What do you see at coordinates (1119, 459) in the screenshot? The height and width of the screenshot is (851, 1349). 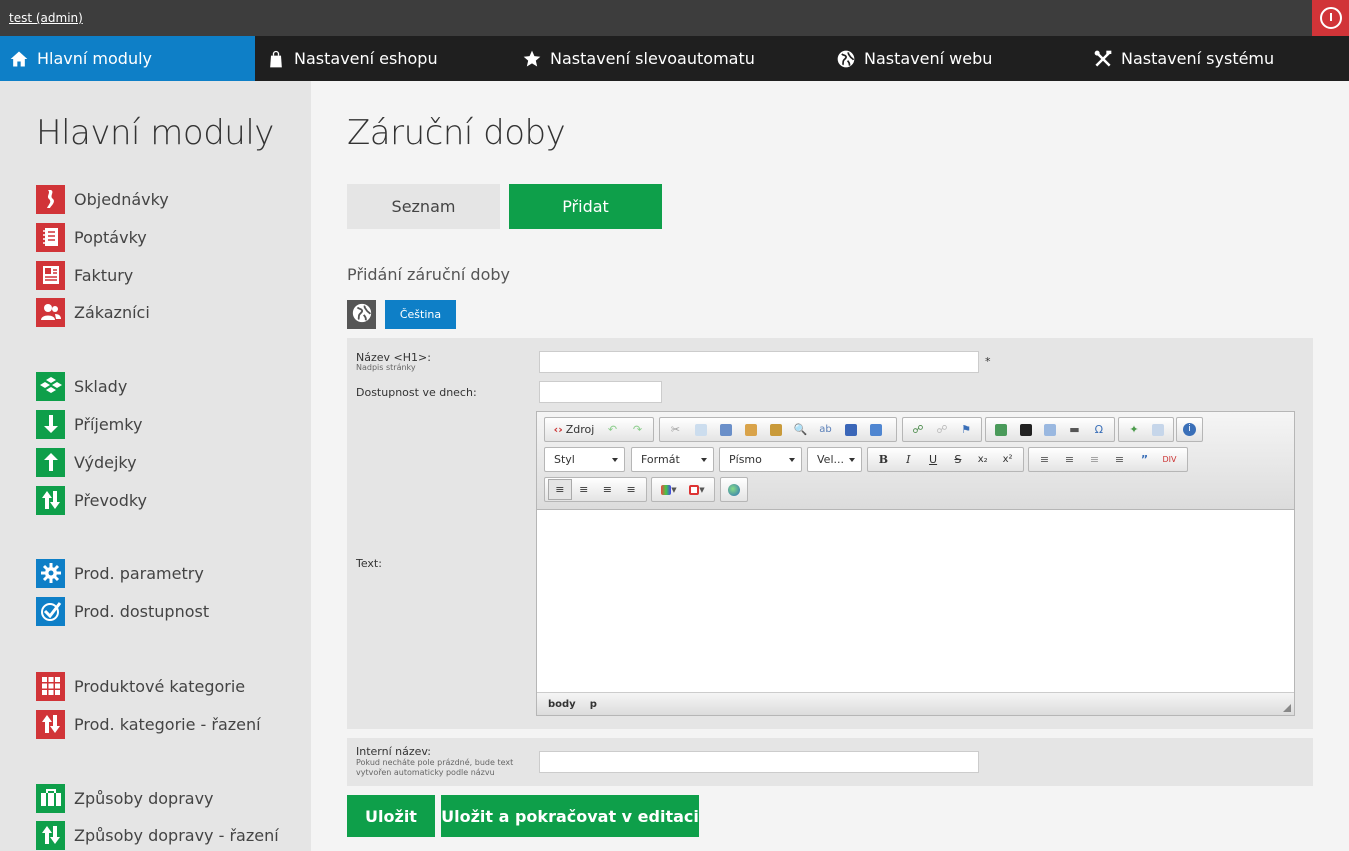 I see `indent-button: ≡` at bounding box center [1119, 459].